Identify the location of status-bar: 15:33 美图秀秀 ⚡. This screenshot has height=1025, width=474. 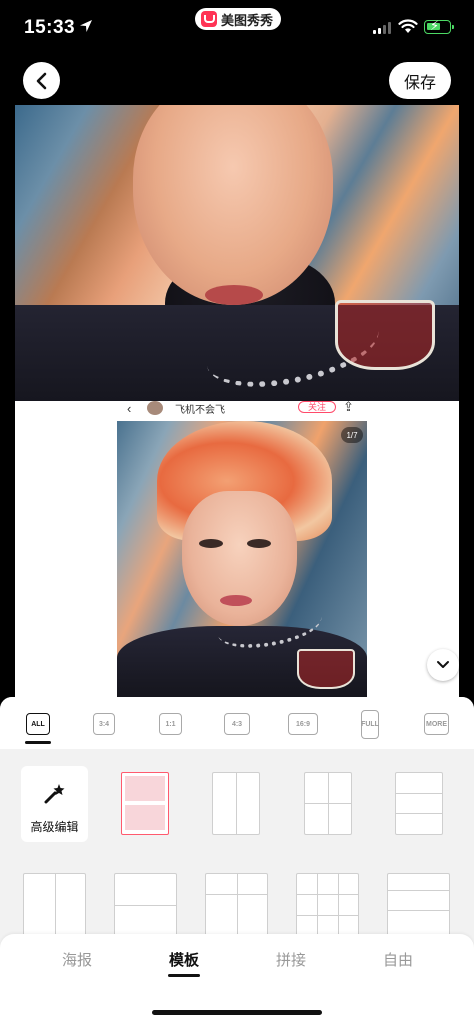
(237, 29).